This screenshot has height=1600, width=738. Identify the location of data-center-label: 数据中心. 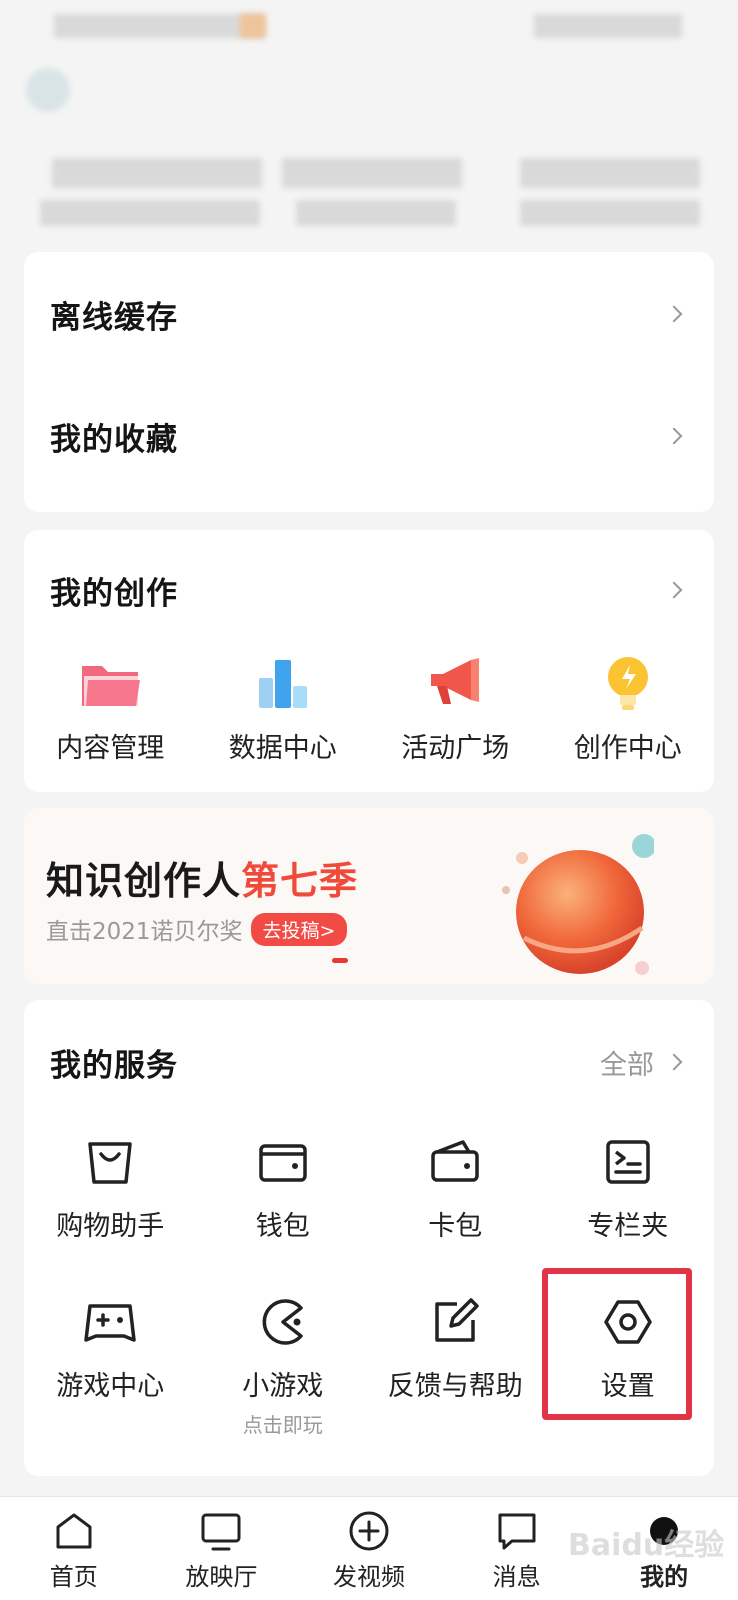
(282, 748).